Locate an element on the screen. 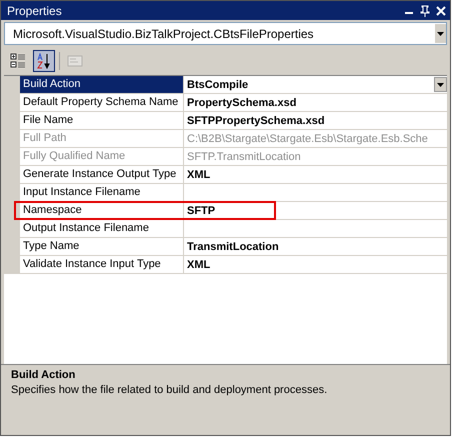 This screenshot has width=455, height=441. sort-icon is located at coordinates (44, 61).